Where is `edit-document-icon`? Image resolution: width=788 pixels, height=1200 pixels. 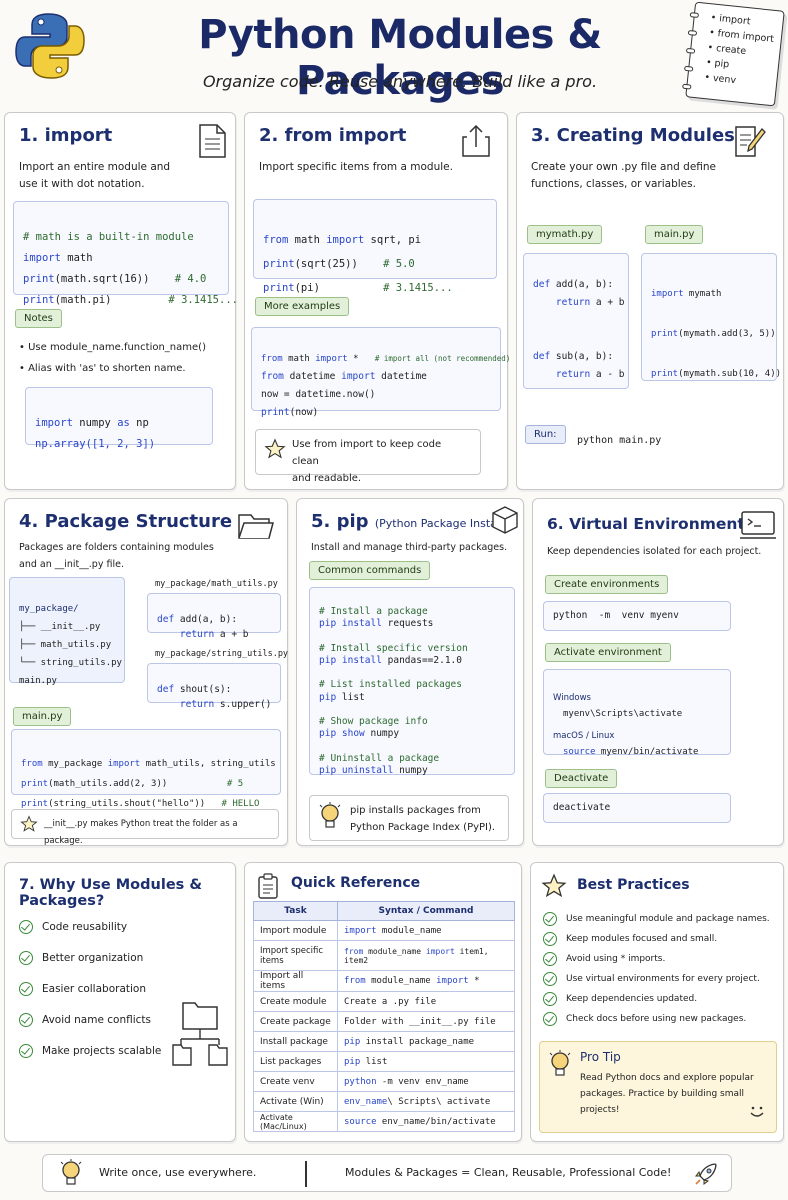
edit-document-icon is located at coordinates (750, 141).